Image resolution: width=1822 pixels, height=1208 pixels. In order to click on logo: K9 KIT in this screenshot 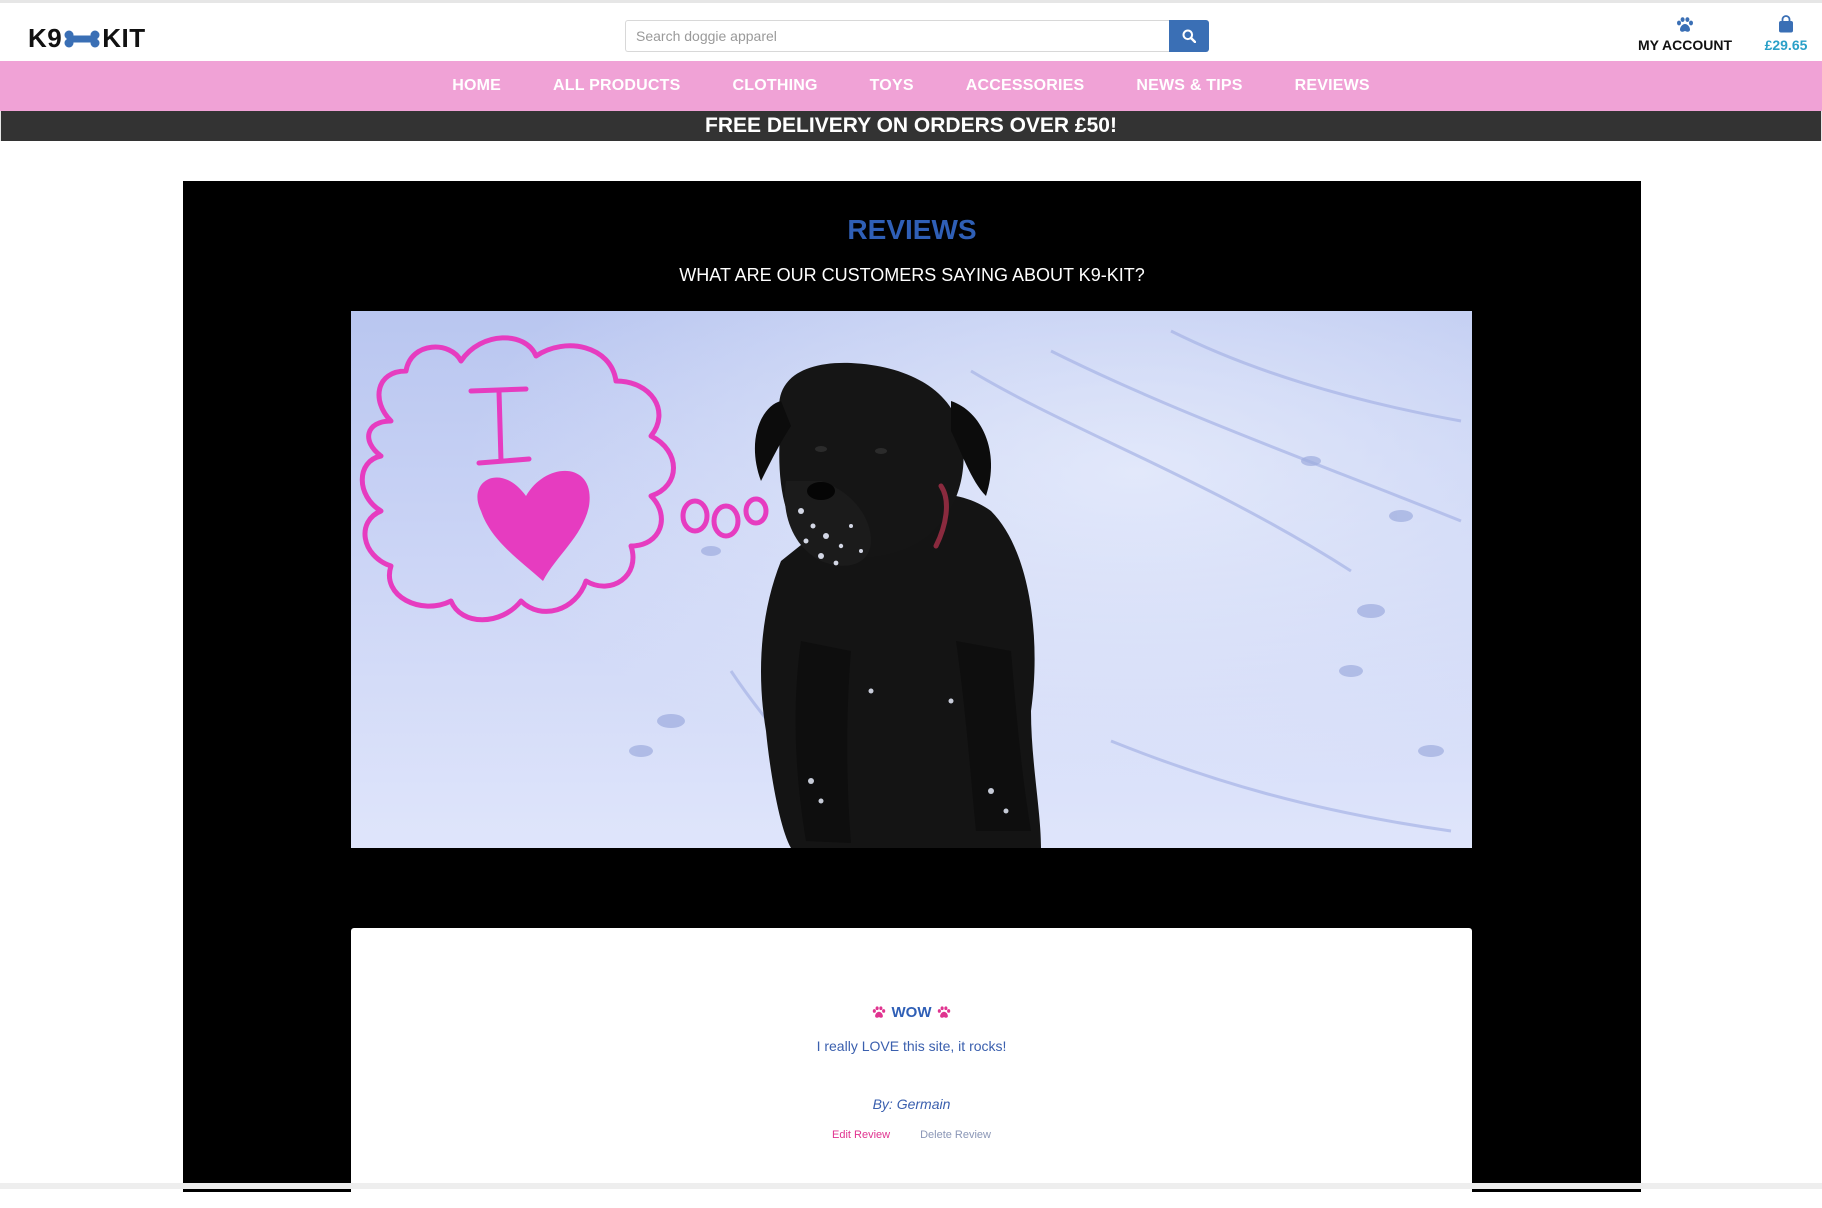, I will do `click(87, 38)`.